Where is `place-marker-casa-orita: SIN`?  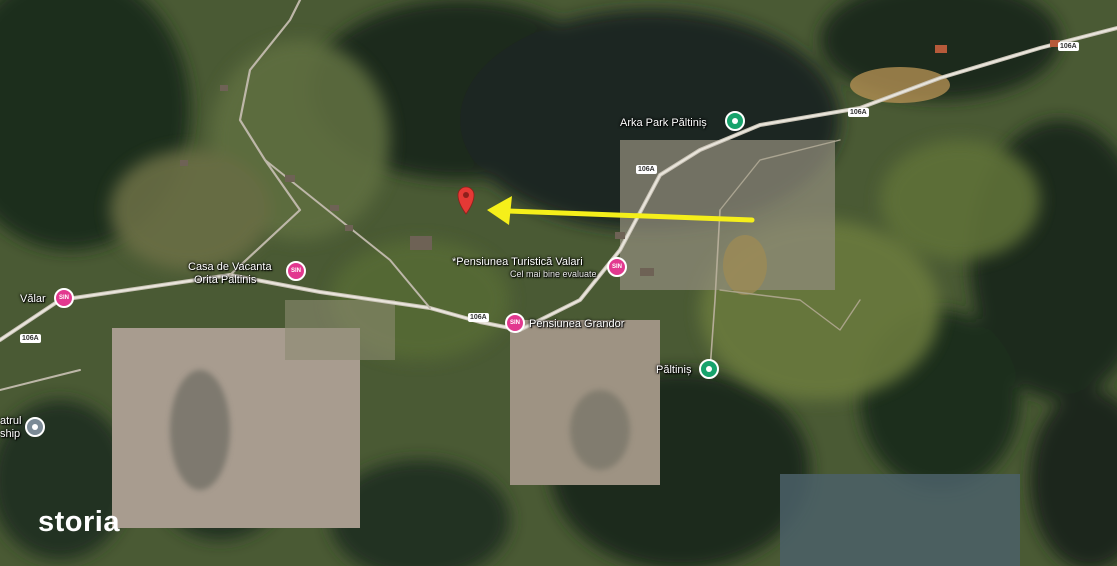 place-marker-casa-orita: SIN is located at coordinates (296, 271).